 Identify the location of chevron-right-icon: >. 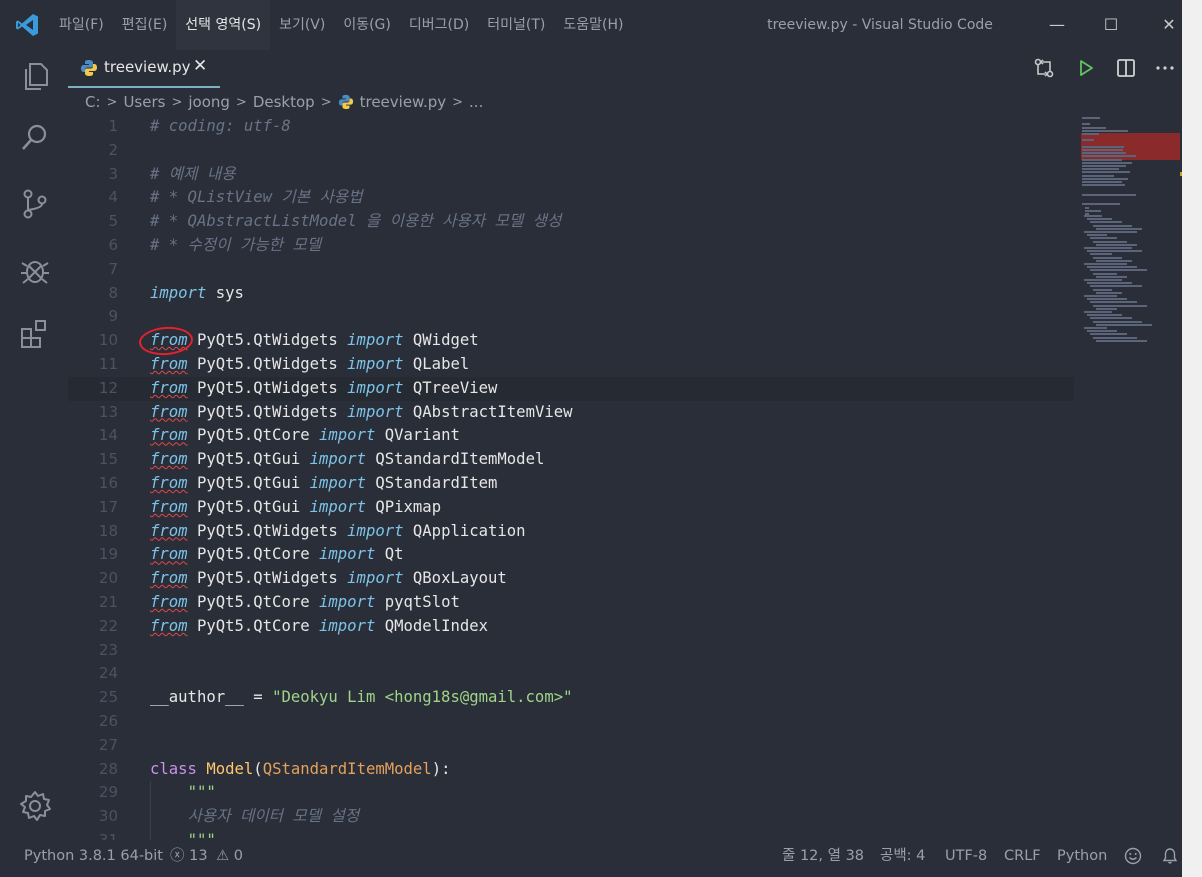
(112, 102).